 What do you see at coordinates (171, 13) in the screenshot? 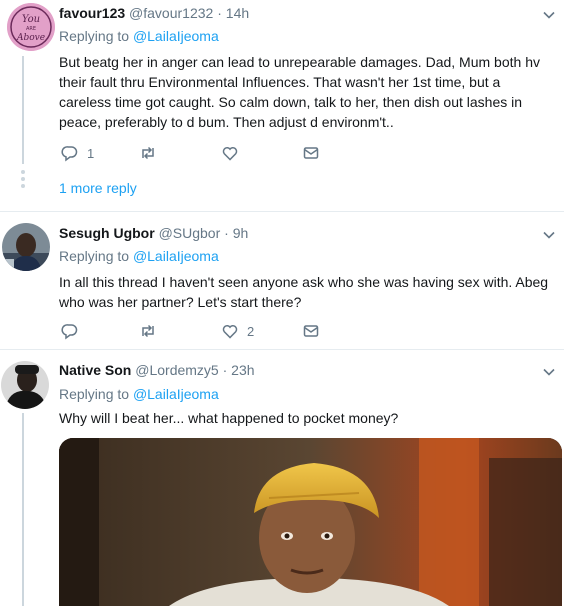
I see `handle: @favour1232` at bounding box center [171, 13].